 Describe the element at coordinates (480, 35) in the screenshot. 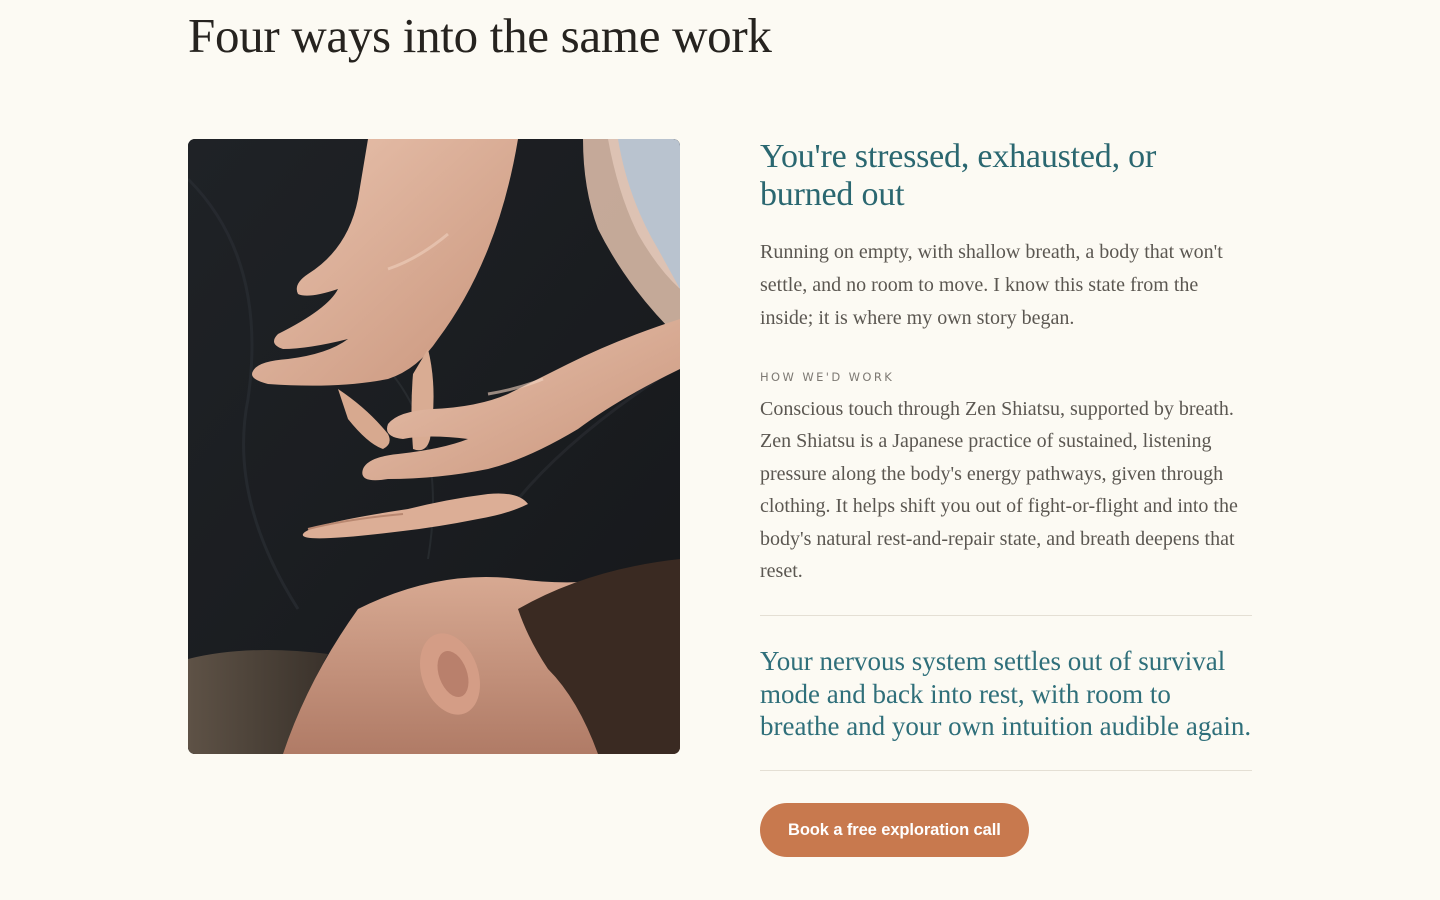

I see `section-title: Four ways into the same work` at that location.